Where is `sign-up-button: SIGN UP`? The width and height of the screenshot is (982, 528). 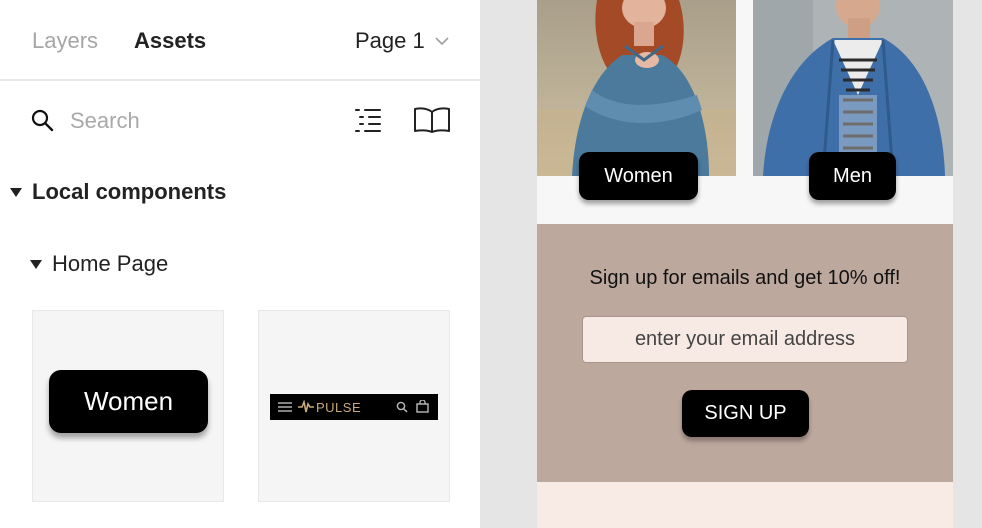 sign-up-button: SIGN UP is located at coordinates (745, 413).